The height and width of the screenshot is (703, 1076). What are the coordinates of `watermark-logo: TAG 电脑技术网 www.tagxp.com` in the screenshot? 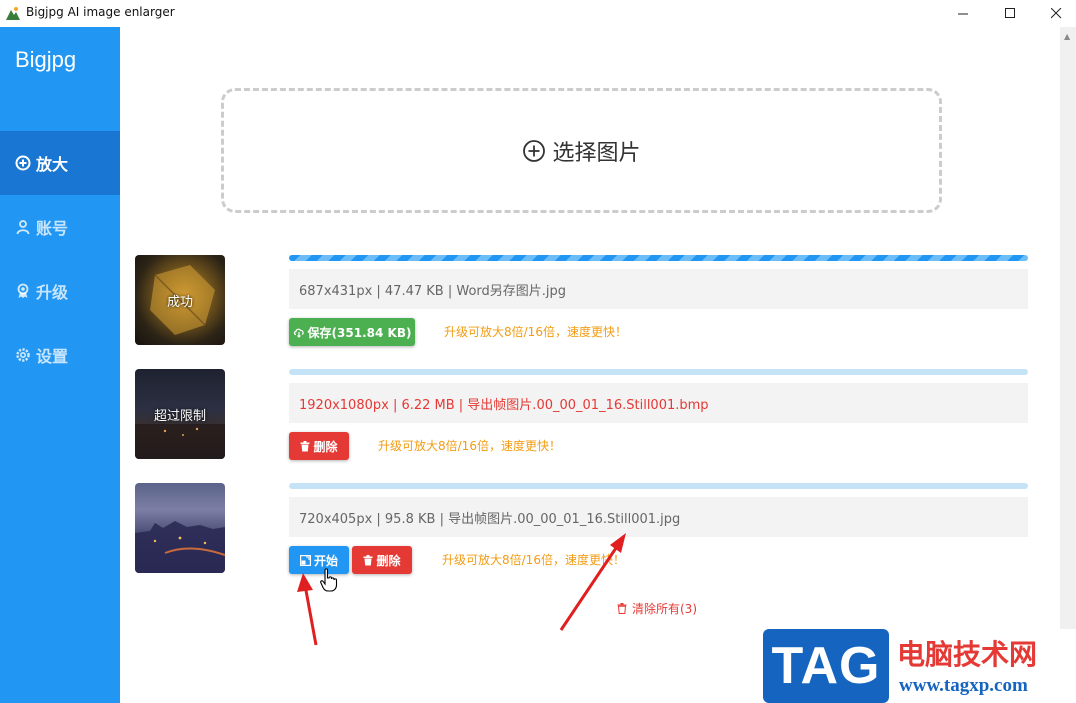 It's located at (919, 666).